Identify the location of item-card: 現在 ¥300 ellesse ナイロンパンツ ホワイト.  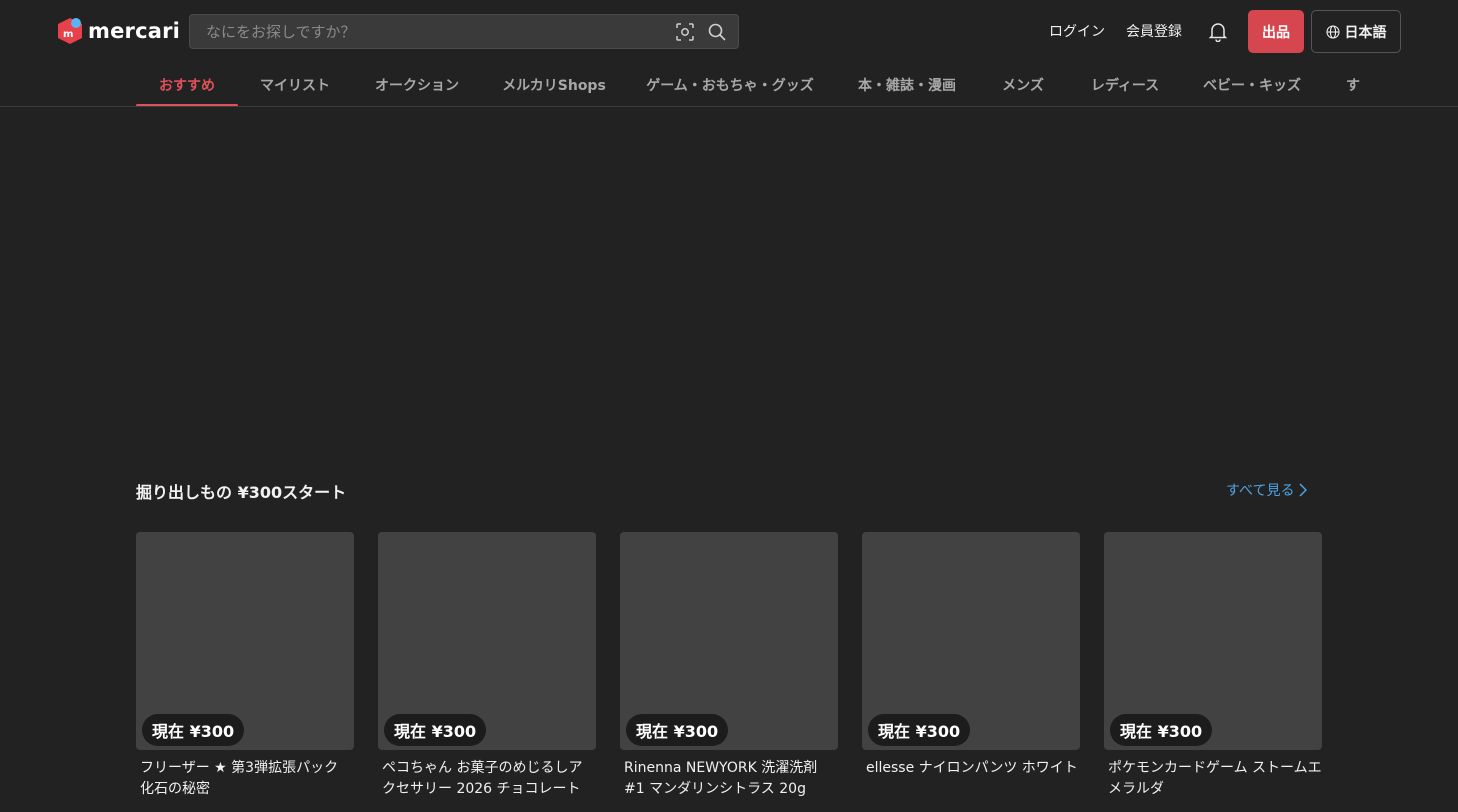
(971, 666).